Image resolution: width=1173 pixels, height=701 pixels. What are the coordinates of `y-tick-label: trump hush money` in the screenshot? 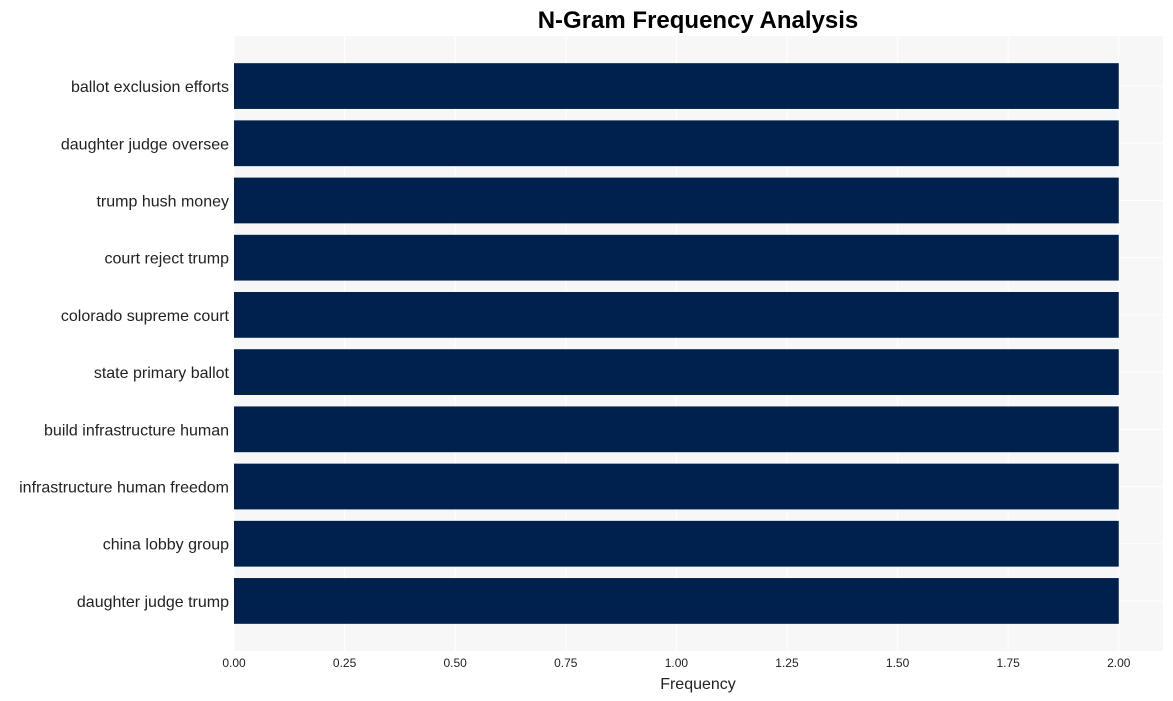 It's located at (162, 201).